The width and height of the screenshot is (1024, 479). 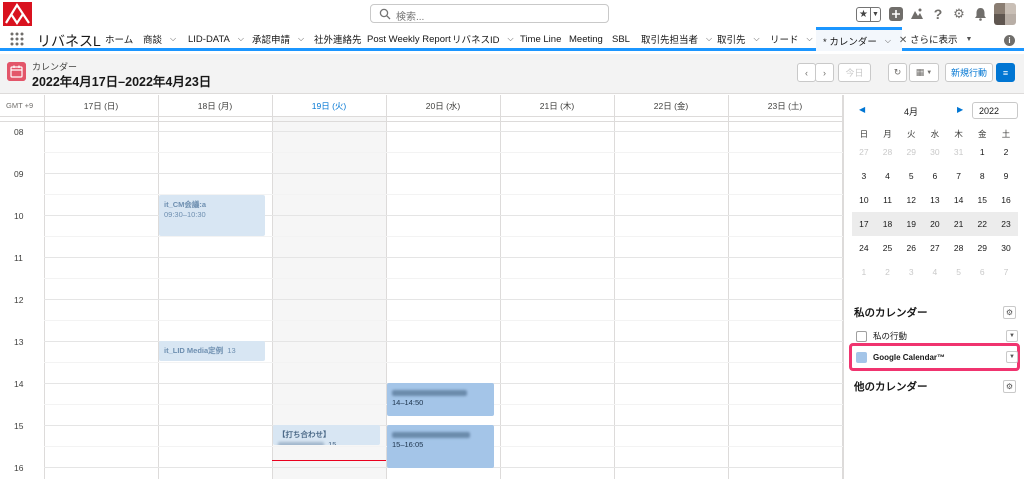 I want to click on mini-calendar-day: 18, so click(x=888, y=224).